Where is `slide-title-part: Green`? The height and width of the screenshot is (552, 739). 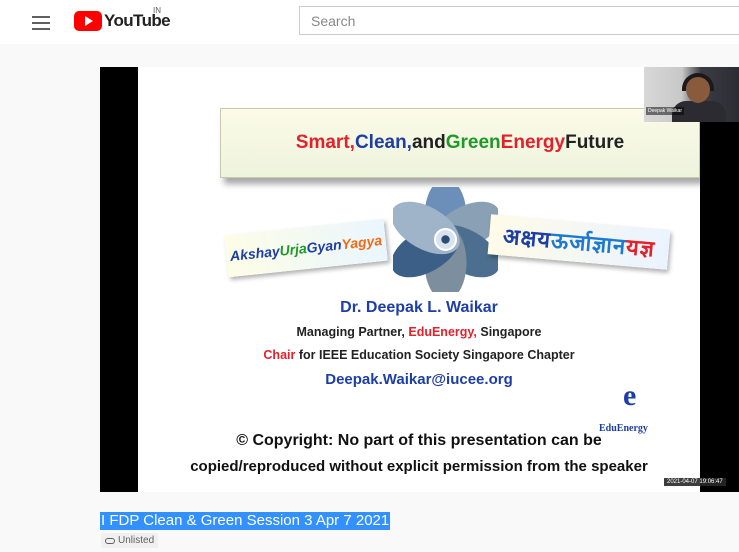 slide-title-part: Green is located at coordinates (473, 142).